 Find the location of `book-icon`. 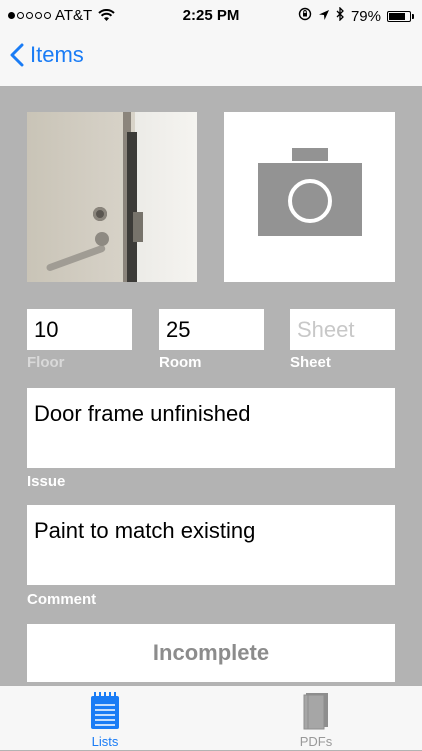

book-icon is located at coordinates (316, 713).